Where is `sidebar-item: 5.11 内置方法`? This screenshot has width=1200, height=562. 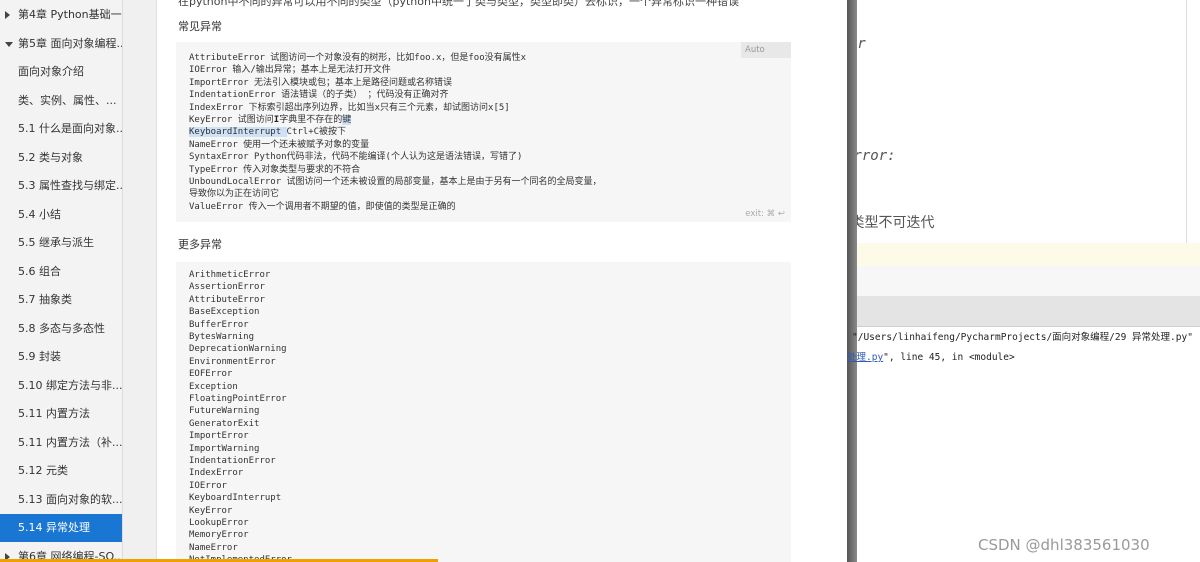 sidebar-item: 5.11 内置方法 is located at coordinates (61, 414).